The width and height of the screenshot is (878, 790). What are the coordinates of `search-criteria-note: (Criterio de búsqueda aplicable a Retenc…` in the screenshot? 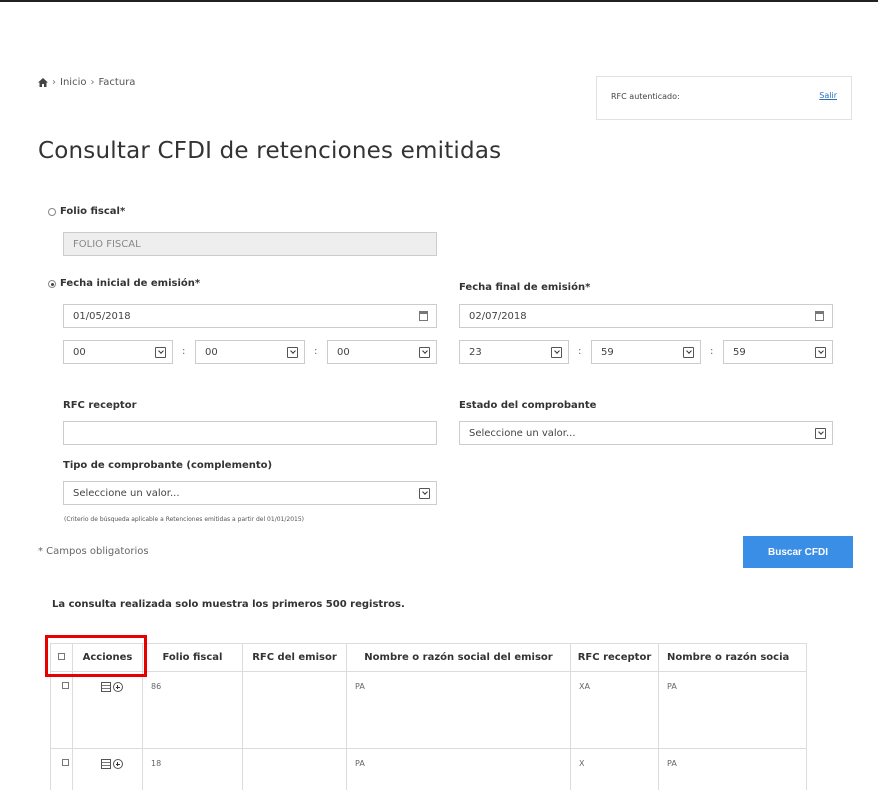 It's located at (184, 519).